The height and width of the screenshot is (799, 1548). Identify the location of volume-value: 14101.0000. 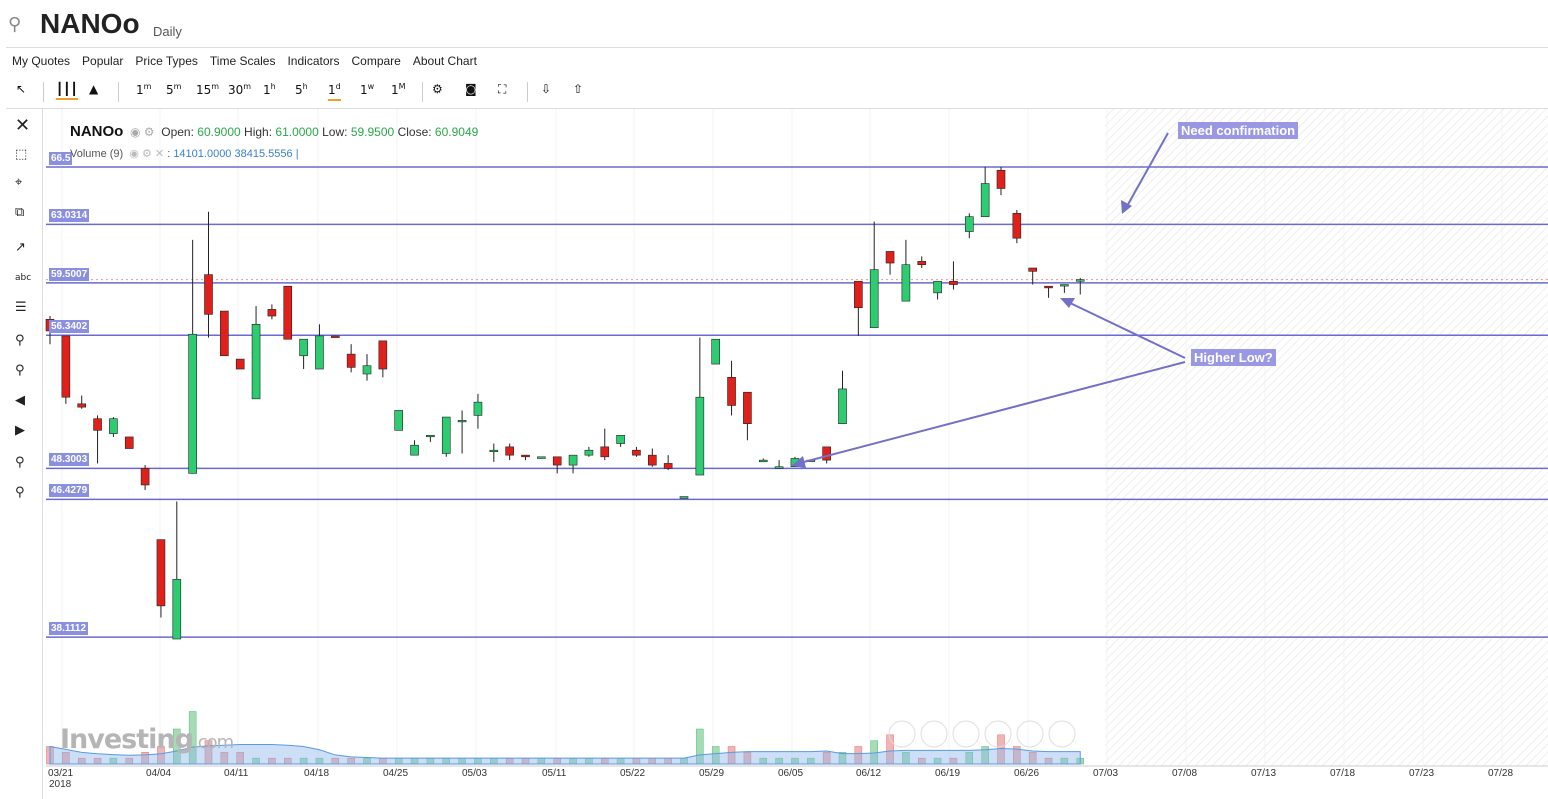
(202, 154).